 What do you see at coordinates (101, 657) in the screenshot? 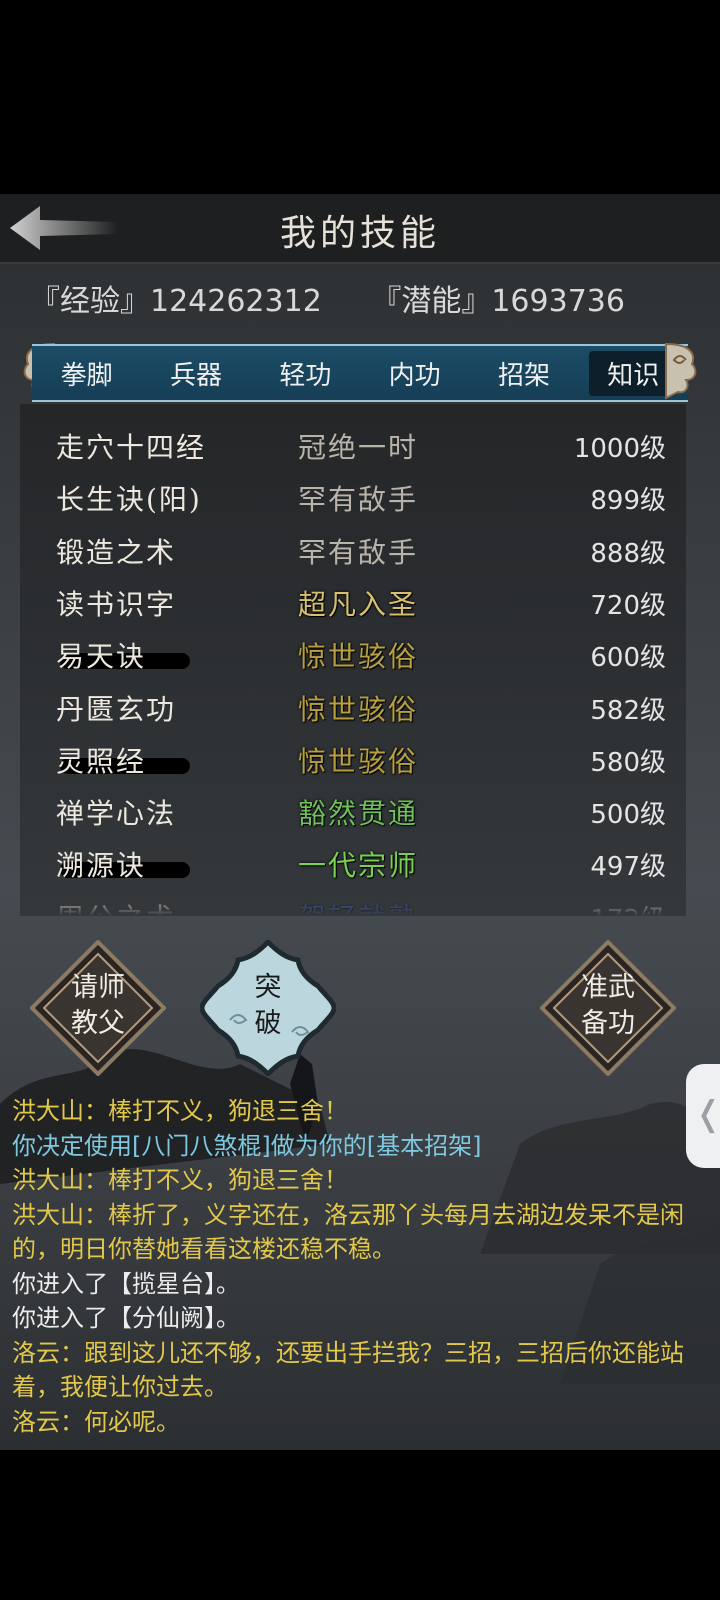
I see `skill-name: 易天诀` at bounding box center [101, 657].